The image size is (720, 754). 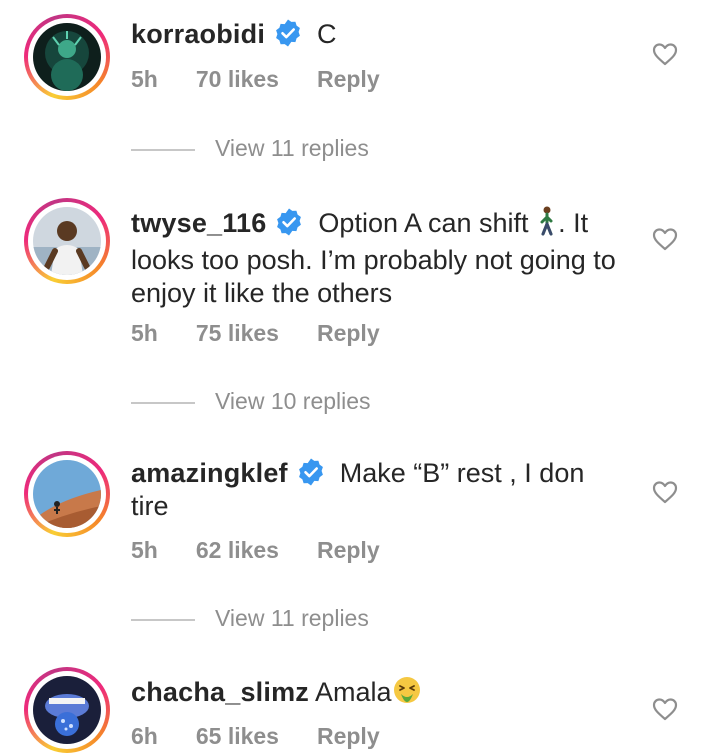 What do you see at coordinates (237, 550) in the screenshot?
I see `comment-likes: 62 likes` at bounding box center [237, 550].